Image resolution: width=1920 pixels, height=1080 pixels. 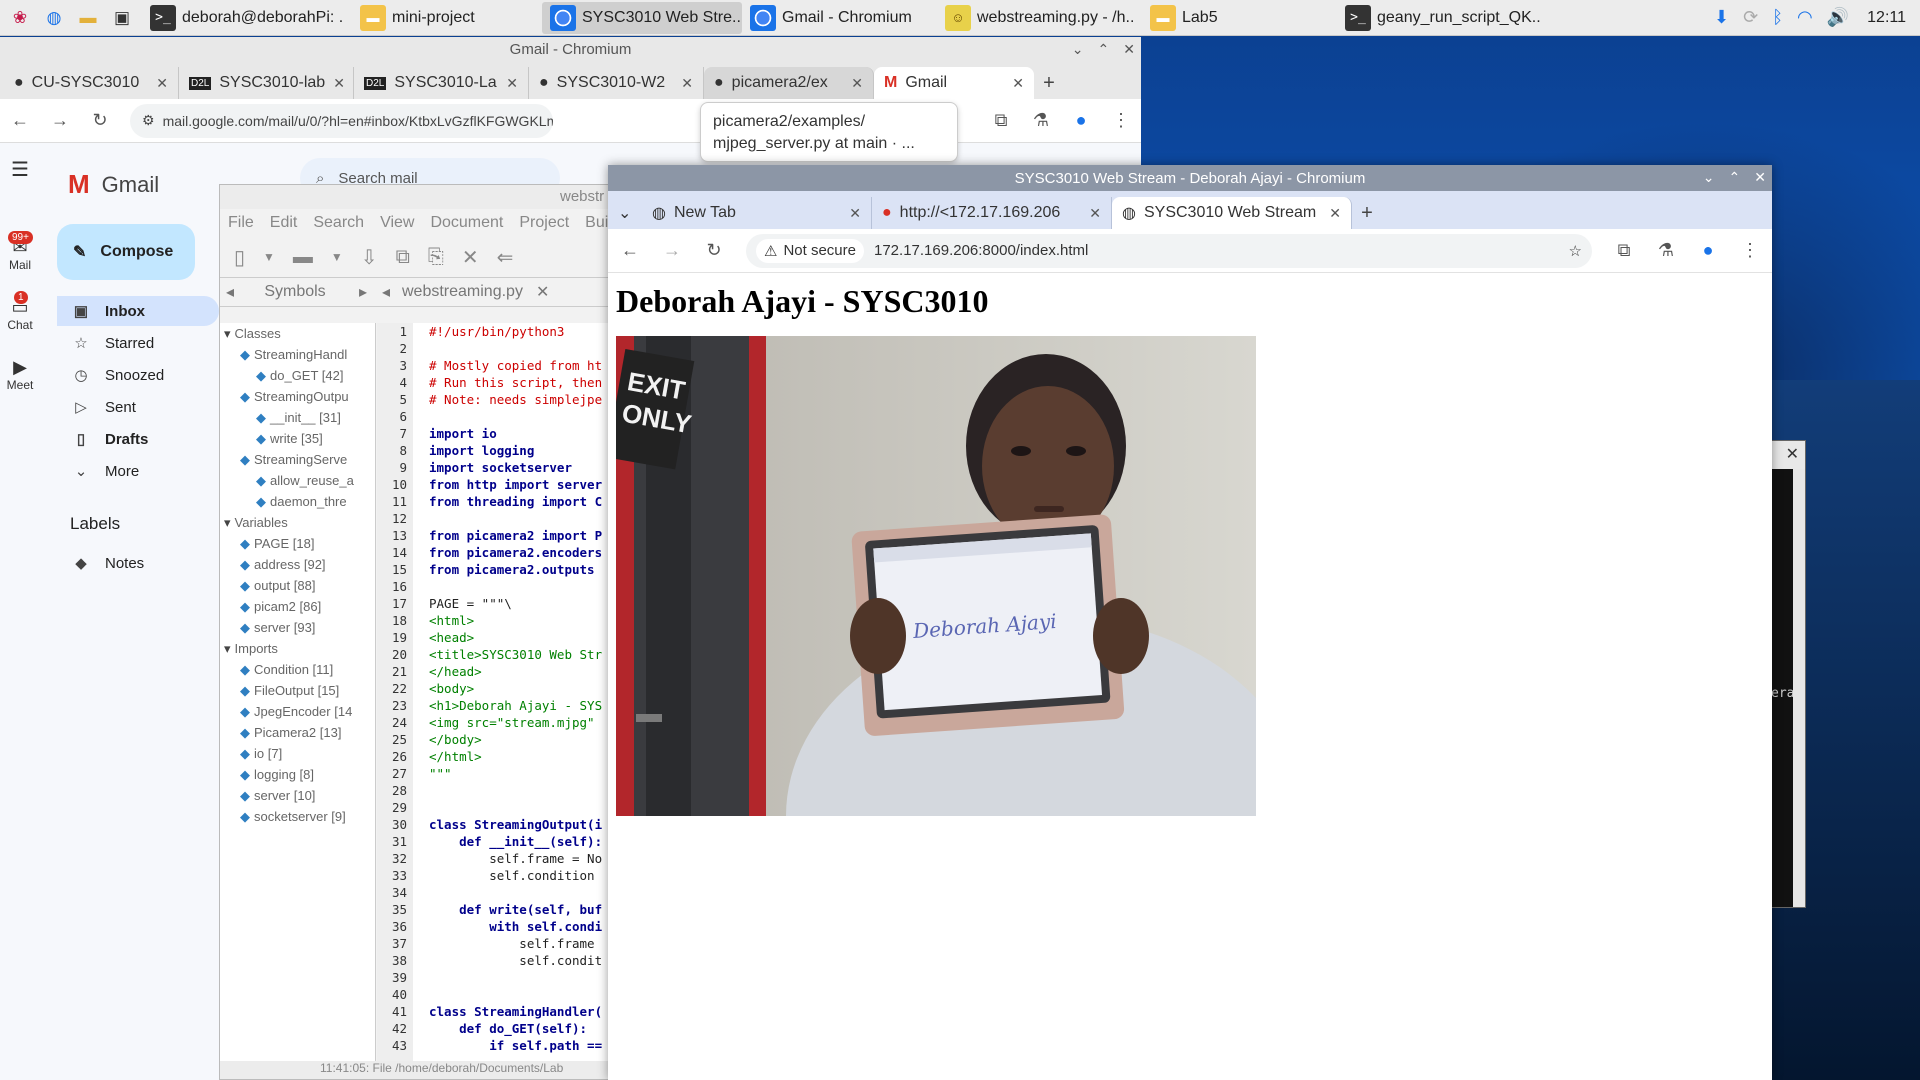 I want to click on clock: 12:11, so click(x=1886, y=18).